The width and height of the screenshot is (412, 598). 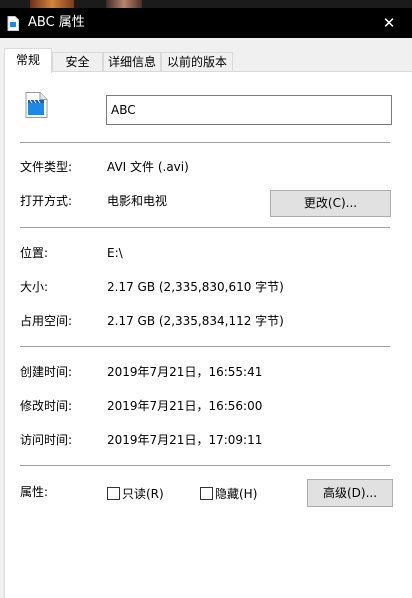 What do you see at coordinates (185, 406) in the screenshot?
I see `modified-value: 2019年7月21日，16:56:00` at bounding box center [185, 406].